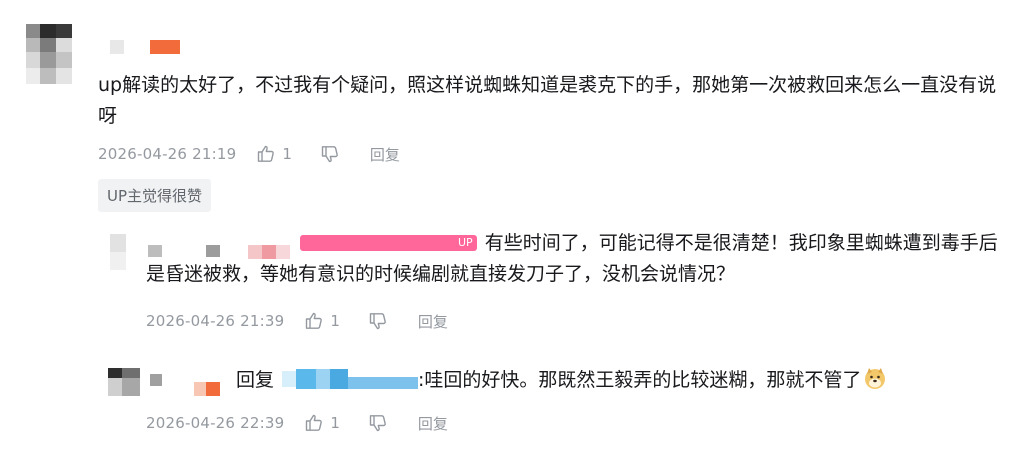  What do you see at coordinates (215, 423) in the screenshot?
I see `reply-time: 2026-04-26 22:39` at bounding box center [215, 423].